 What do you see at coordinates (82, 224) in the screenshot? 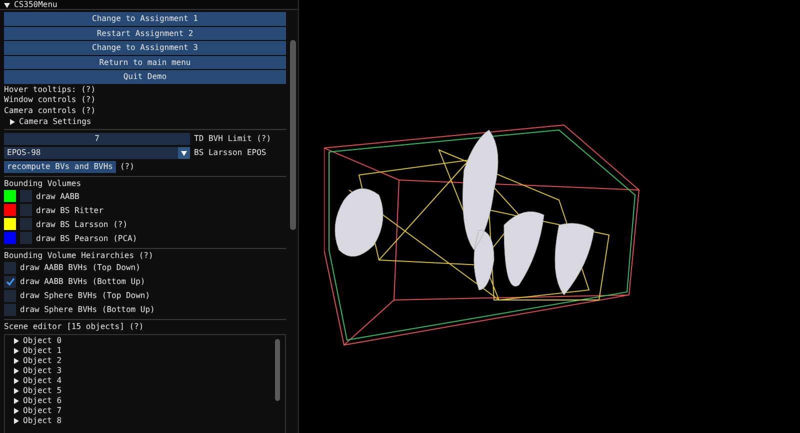
I see `checkbox-label: draw BS Larsson (?)` at bounding box center [82, 224].